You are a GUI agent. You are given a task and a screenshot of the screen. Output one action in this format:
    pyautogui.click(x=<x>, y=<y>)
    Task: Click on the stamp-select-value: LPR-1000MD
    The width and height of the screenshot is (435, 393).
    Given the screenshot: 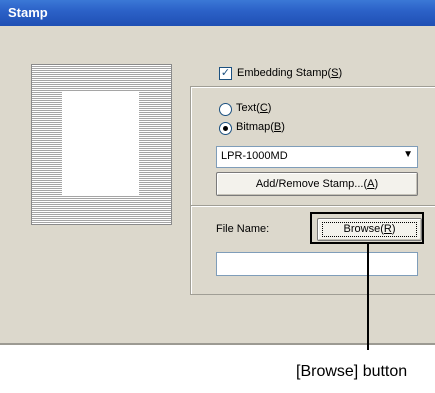 What is the action you would take?
    pyautogui.click(x=254, y=156)
    